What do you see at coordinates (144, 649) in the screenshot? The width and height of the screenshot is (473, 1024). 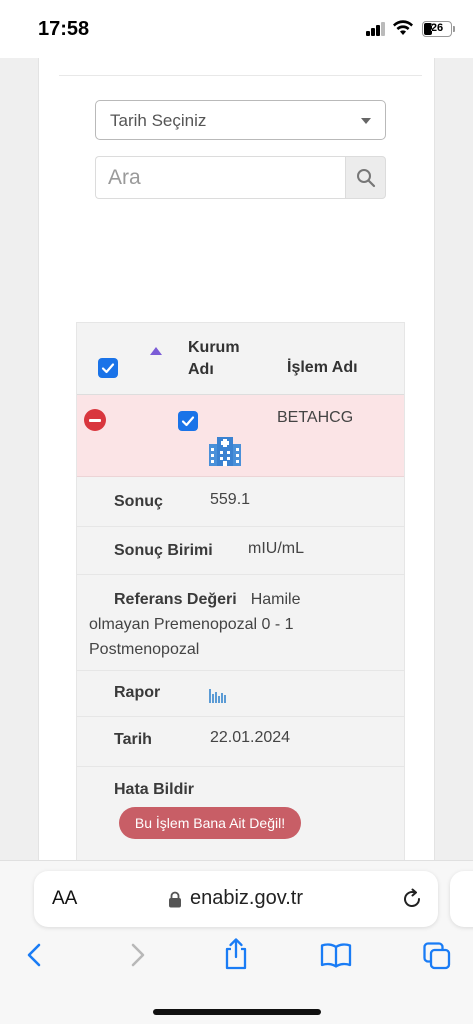 I see `referans-value-3: Postmenopozal` at bounding box center [144, 649].